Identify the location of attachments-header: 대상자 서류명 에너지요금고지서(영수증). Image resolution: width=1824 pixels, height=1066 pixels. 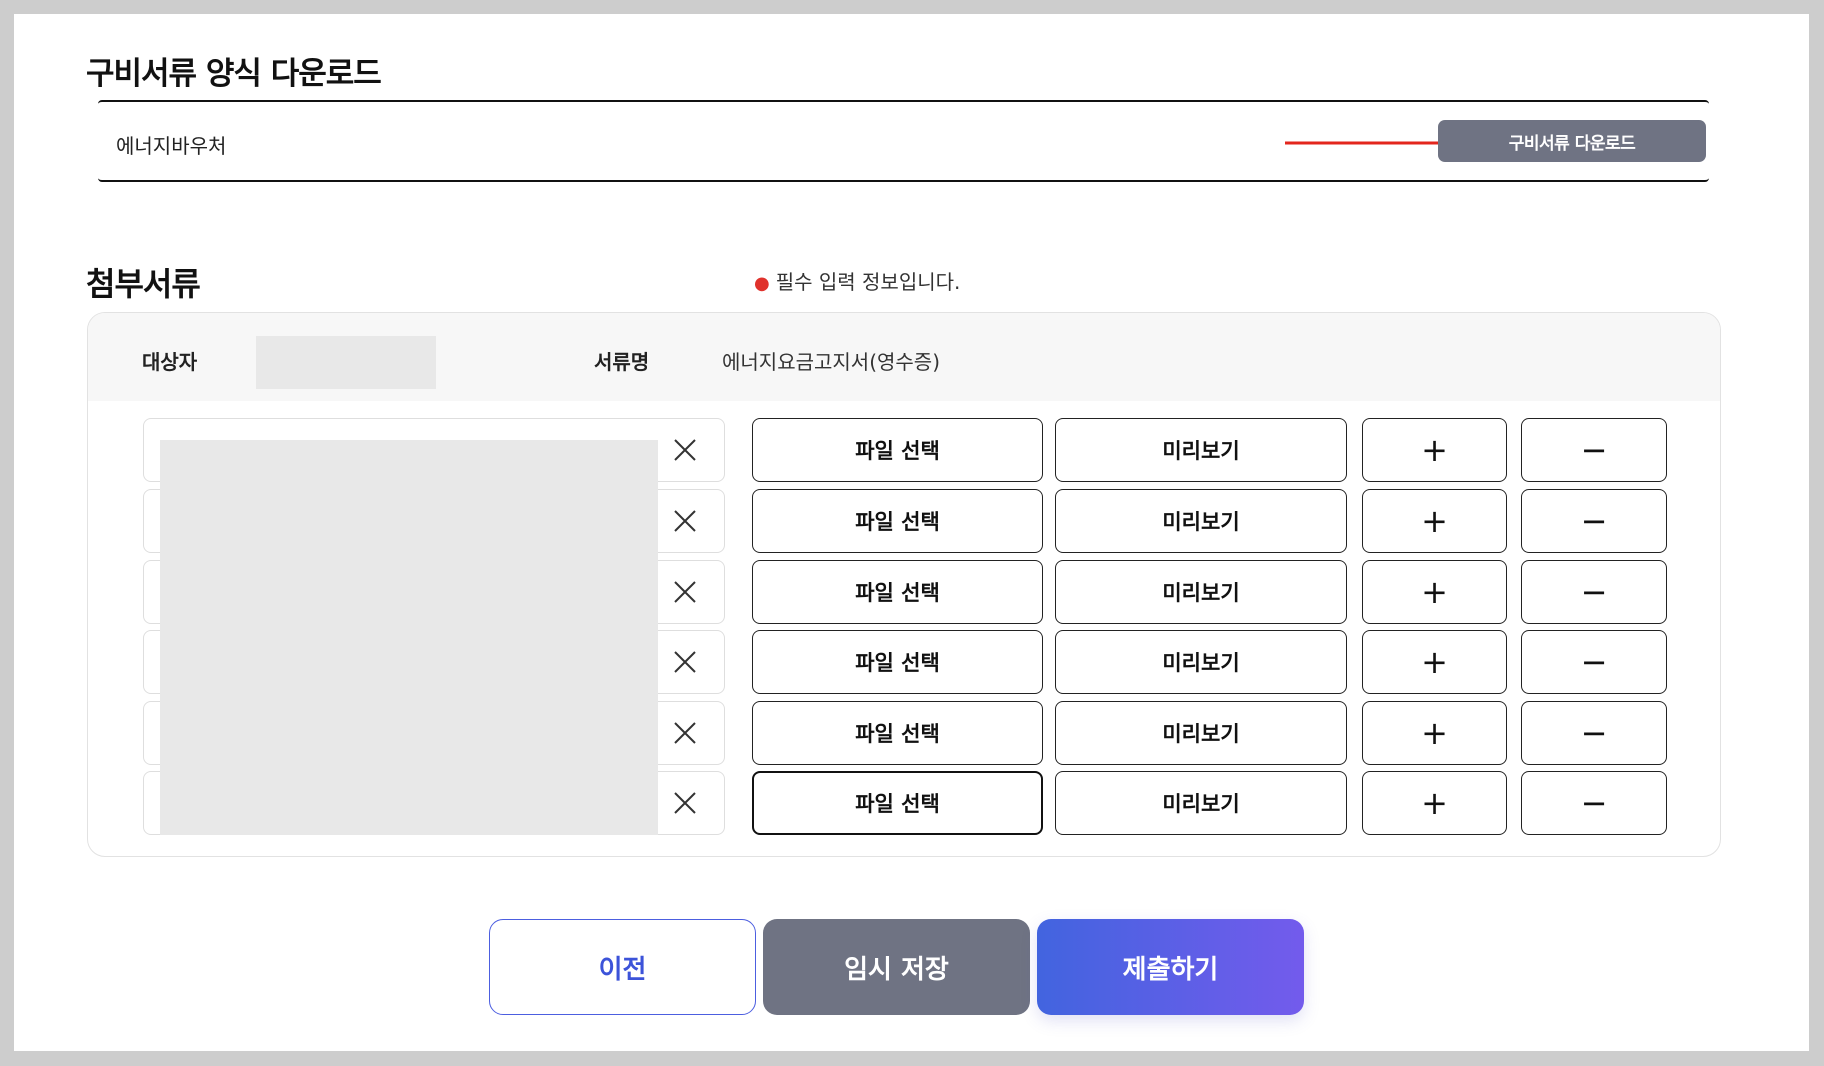
(904, 357).